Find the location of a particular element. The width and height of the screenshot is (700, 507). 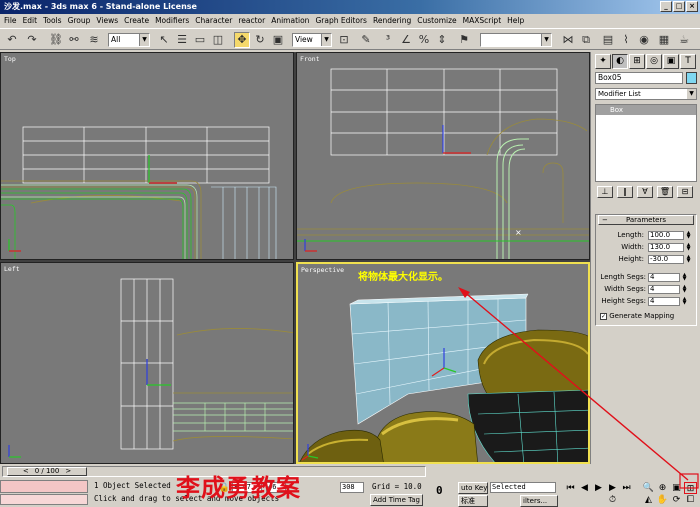

annotation-arrow is located at coordinates (578, 388).